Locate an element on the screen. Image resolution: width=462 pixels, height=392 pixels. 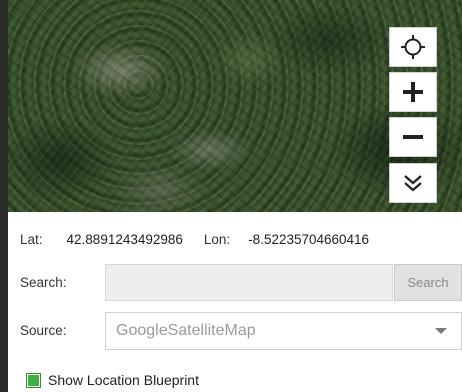
lat-label: Lat: is located at coordinates (31, 239).